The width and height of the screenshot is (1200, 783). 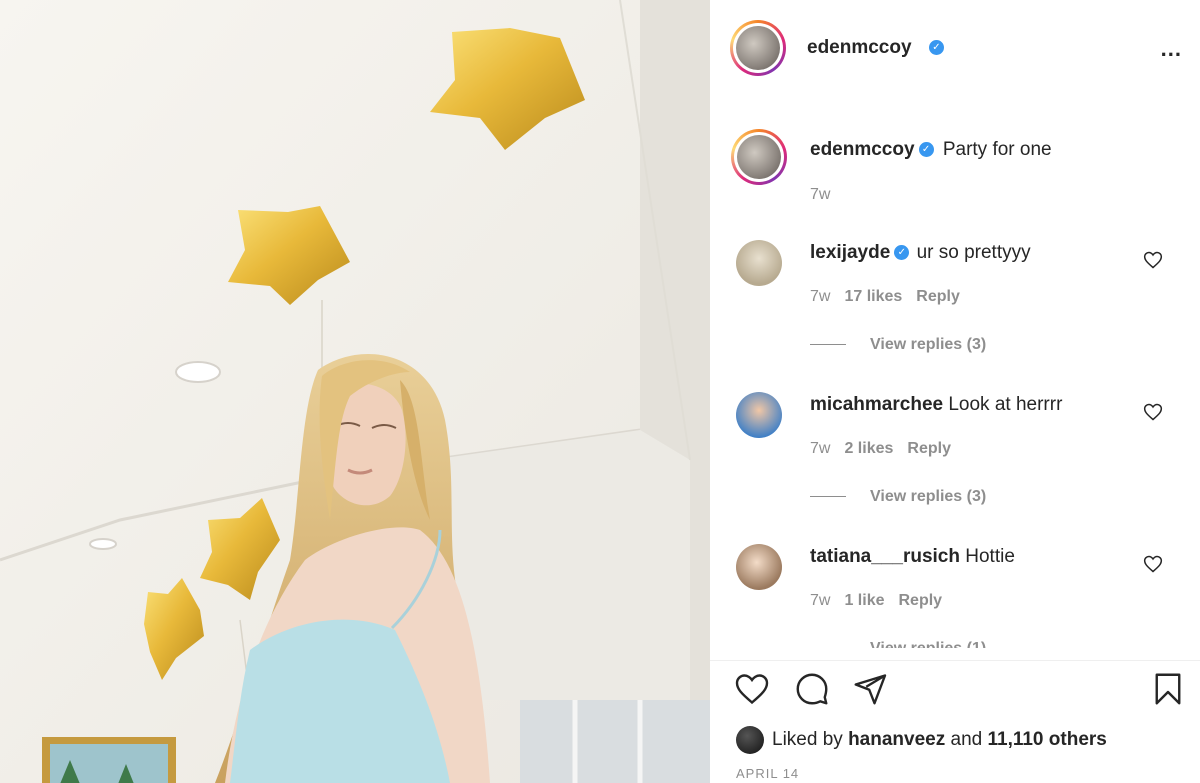 I want to click on caption-text: edenmccoy ✓ Party for one, so click(x=931, y=150).